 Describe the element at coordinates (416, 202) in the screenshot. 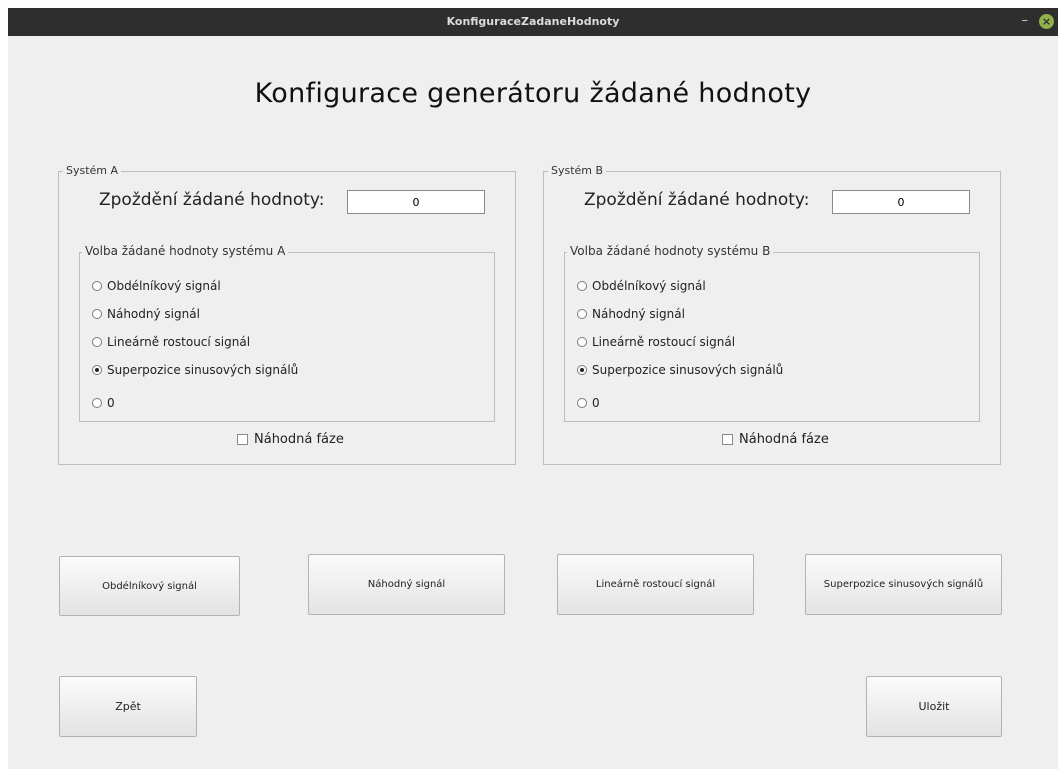

I see `system-a-delay-input` at that location.